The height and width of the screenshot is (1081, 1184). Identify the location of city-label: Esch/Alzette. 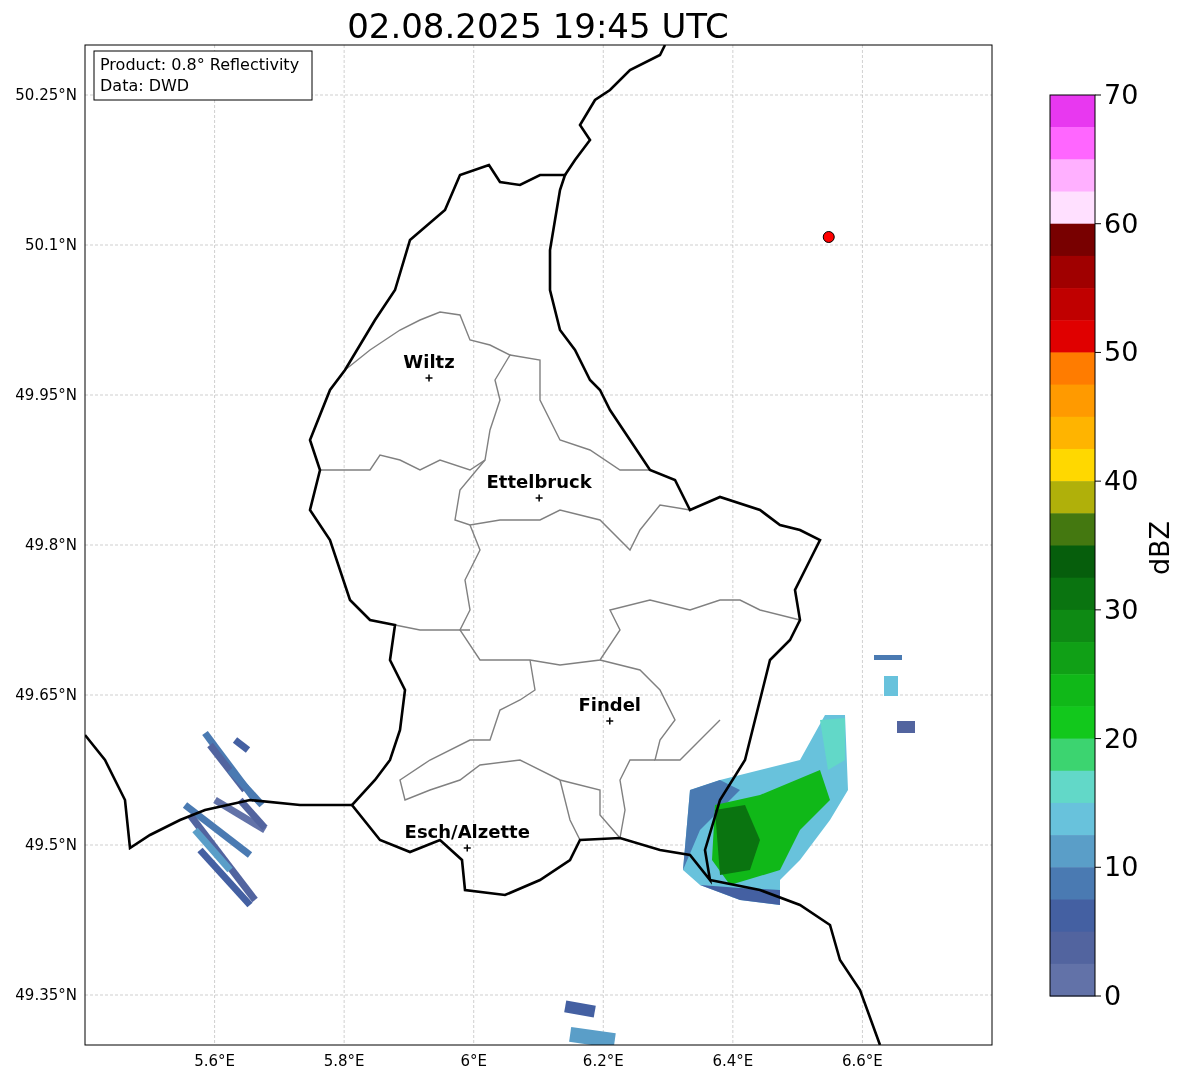
(467, 831).